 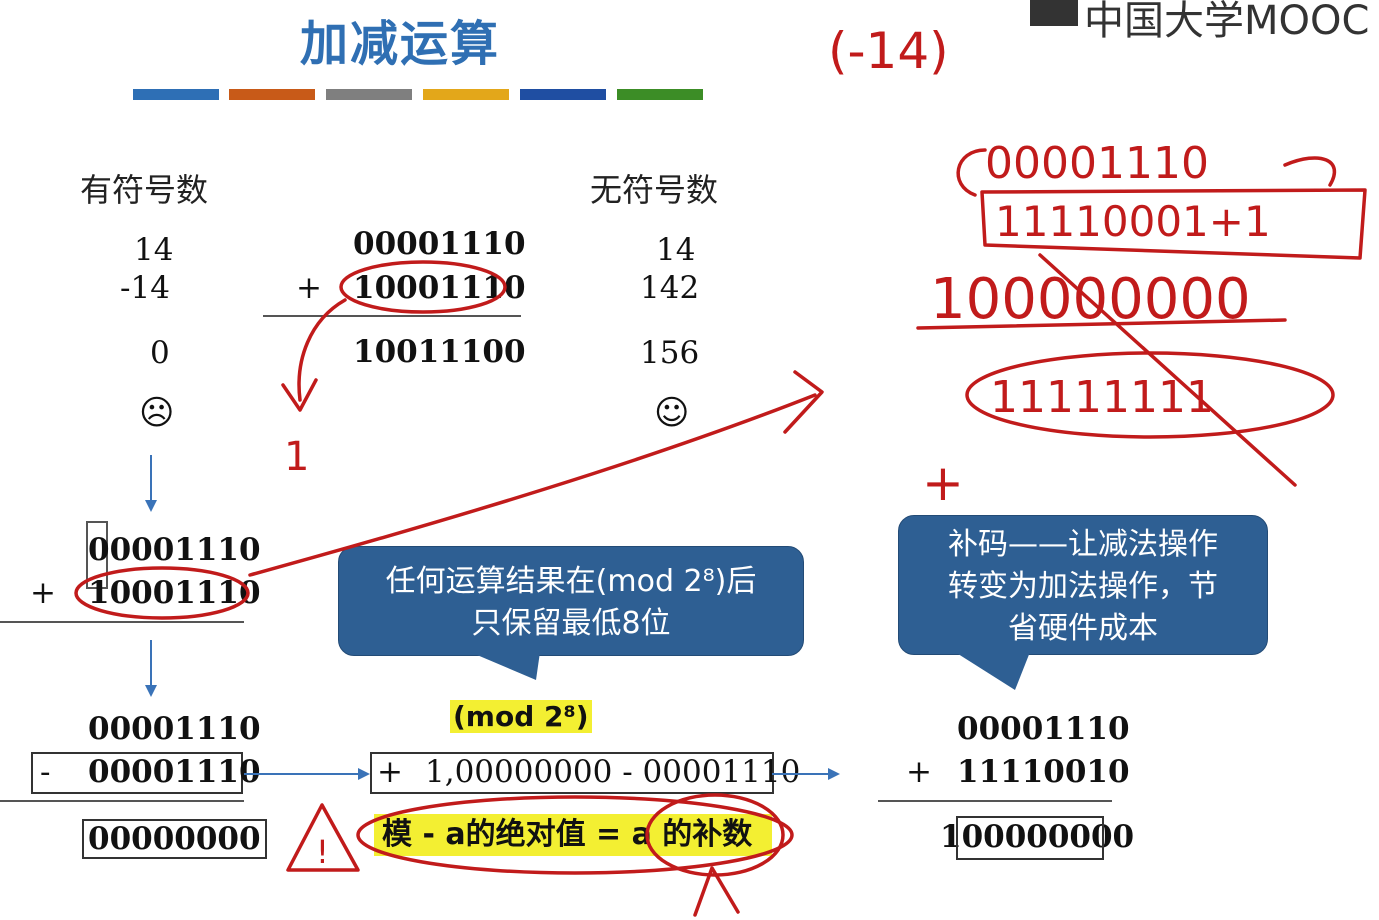 I want to click on handwriting-bits1: 00001110, so click(x=1097, y=163).